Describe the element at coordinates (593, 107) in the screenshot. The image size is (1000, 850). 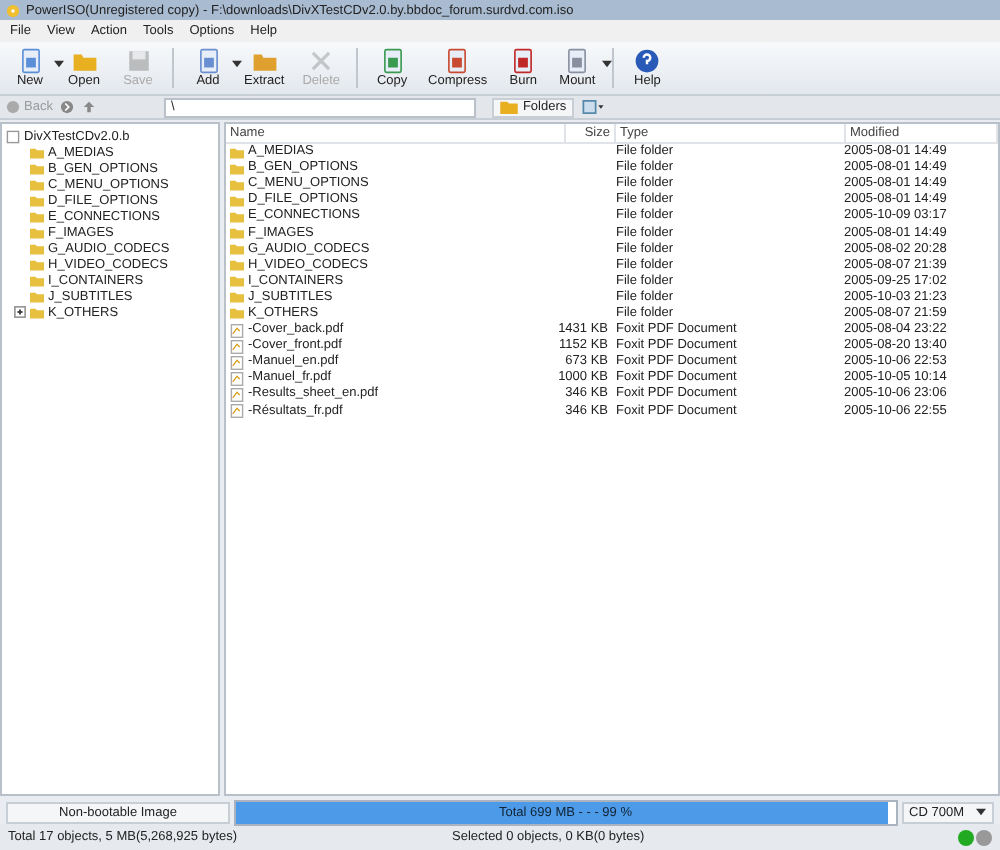
I see `view-icon` at that location.